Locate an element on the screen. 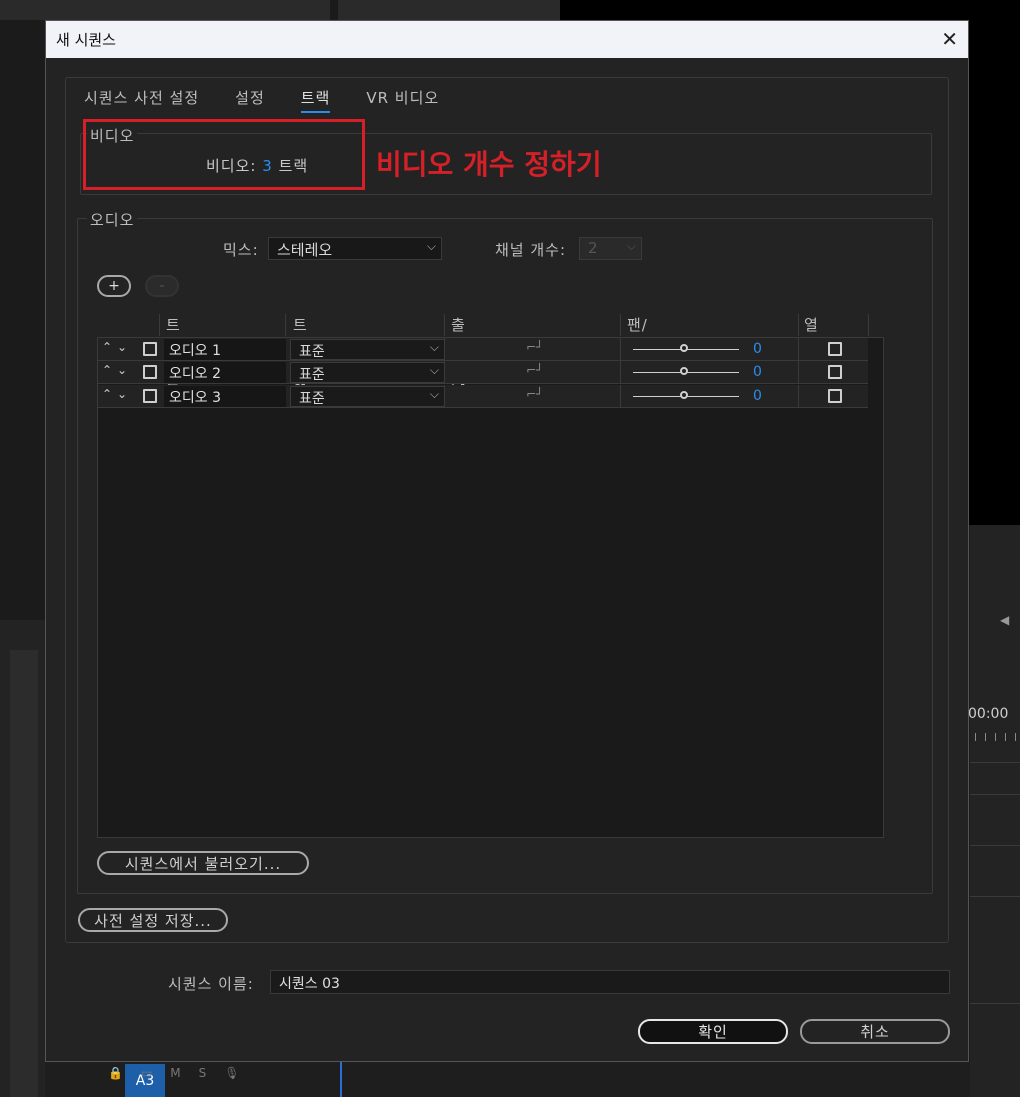  step-back-icon: ◀ is located at coordinates (1005, 620).